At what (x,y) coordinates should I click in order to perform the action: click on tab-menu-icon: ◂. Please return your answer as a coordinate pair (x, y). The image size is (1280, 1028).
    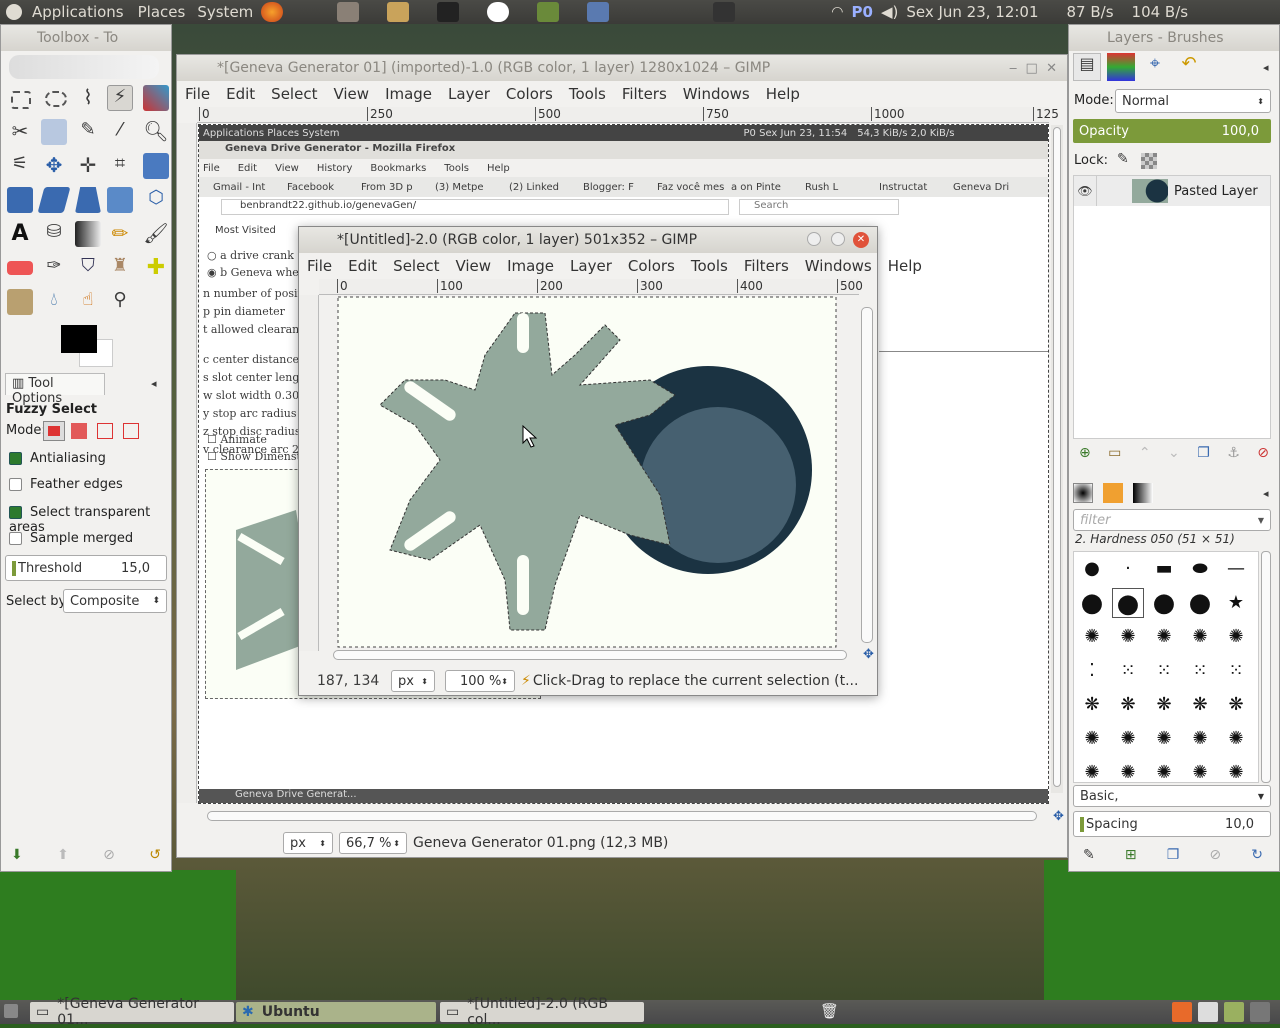
    Looking at the image, I should click on (154, 383).